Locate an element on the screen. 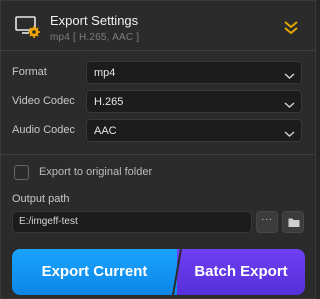 This screenshot has width=320, height=299. batch-export-label: Batch Export is located at coordinates (241, 271).